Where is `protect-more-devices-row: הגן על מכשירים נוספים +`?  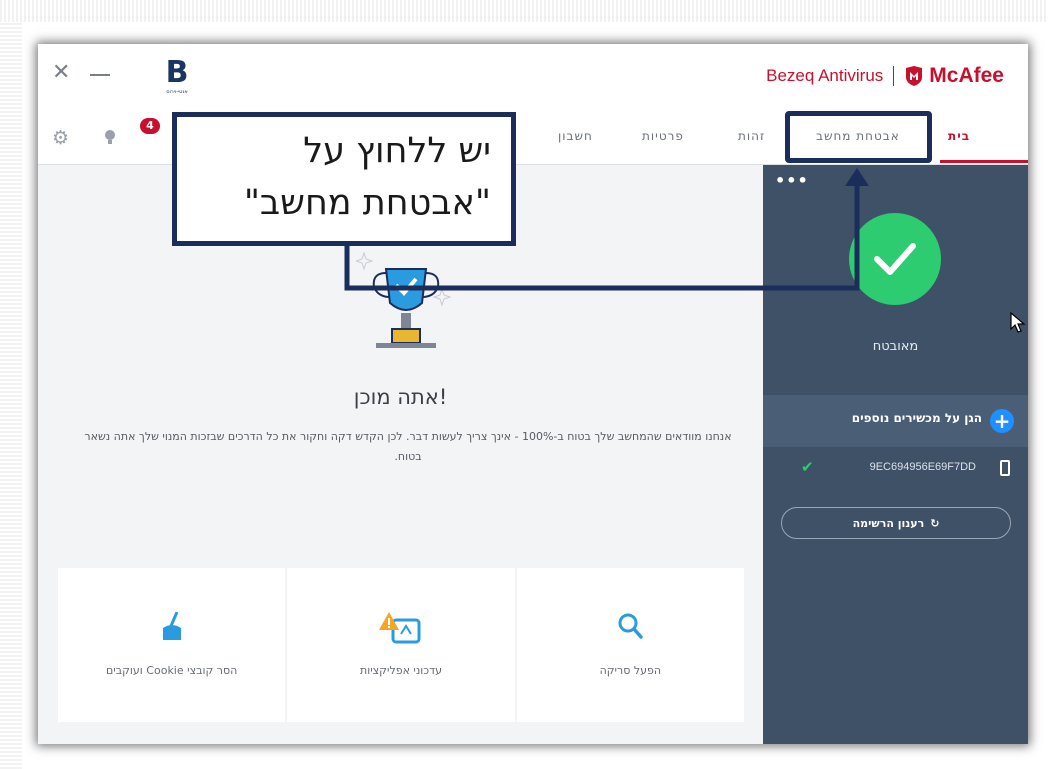
protect-more-devices-row: הגן על מכשירים נוספים + is located at coordinates (895, 421).